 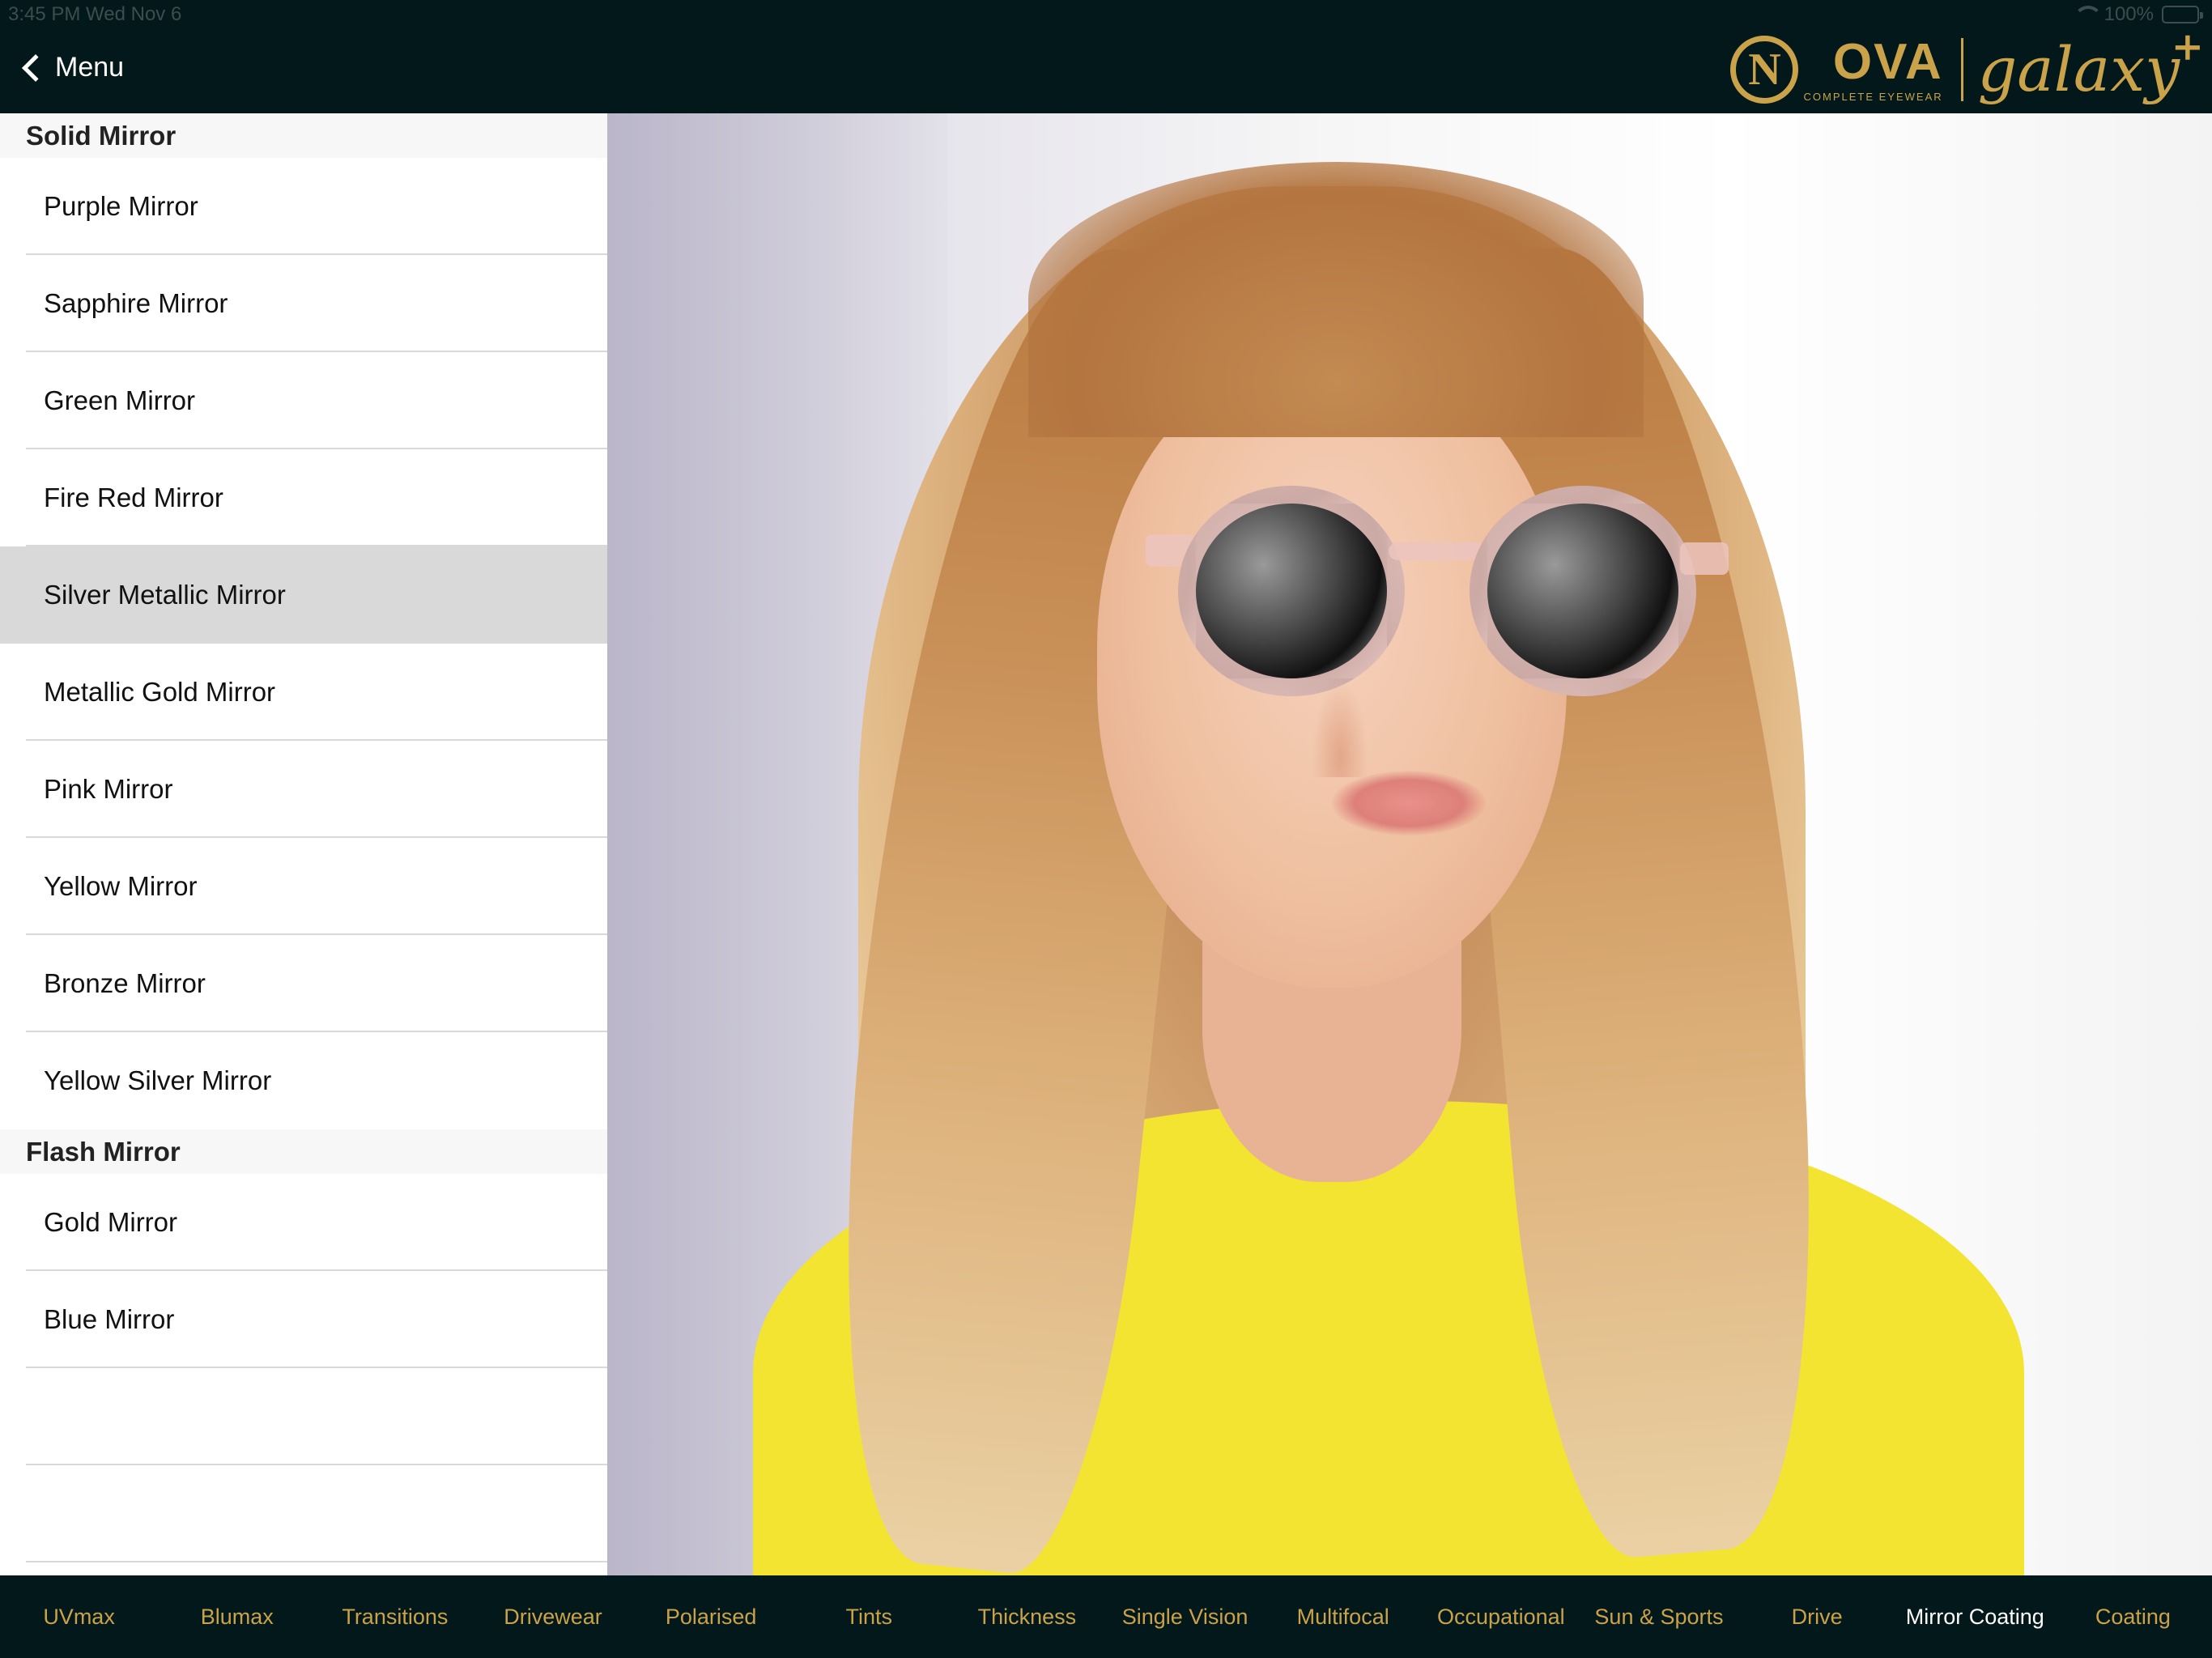 I want to click on section-header: Solid Mirror, so click(x=303, y=135).